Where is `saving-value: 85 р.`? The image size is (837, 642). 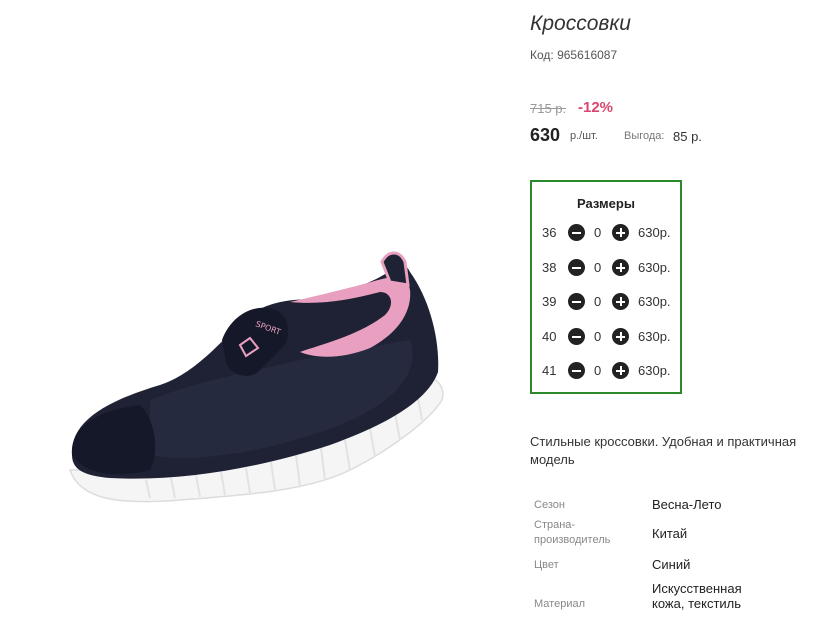 saving-value: 85 р. is located at coordinates (687, 136).